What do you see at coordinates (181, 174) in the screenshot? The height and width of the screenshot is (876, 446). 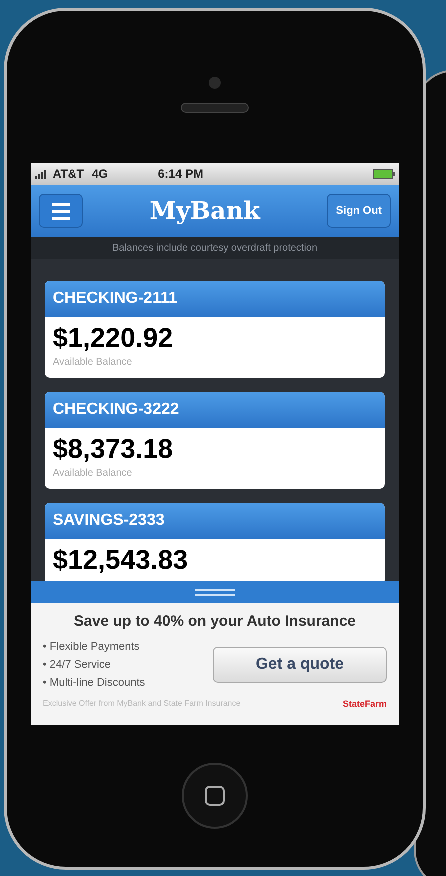 I see `clock-text: 6:14 PM` at bounding box center [181, 174].